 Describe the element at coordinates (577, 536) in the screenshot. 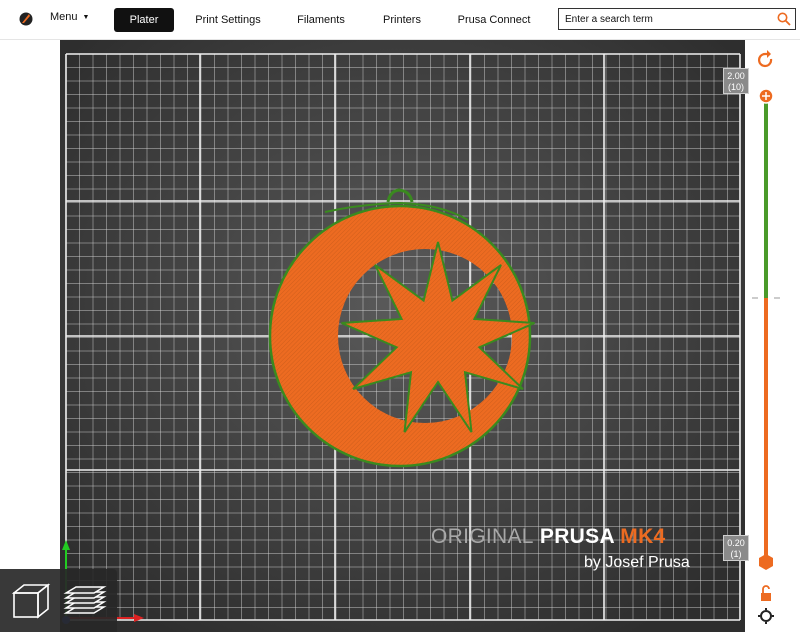

I see `brand-name: PRUSA` at that location.